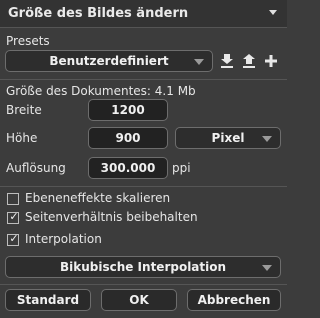 The width and height of the screenshot is (320, 318). Describe the element at coordinates (48, 300) in the screenshot. I see `standard-button: Standard` at that location.